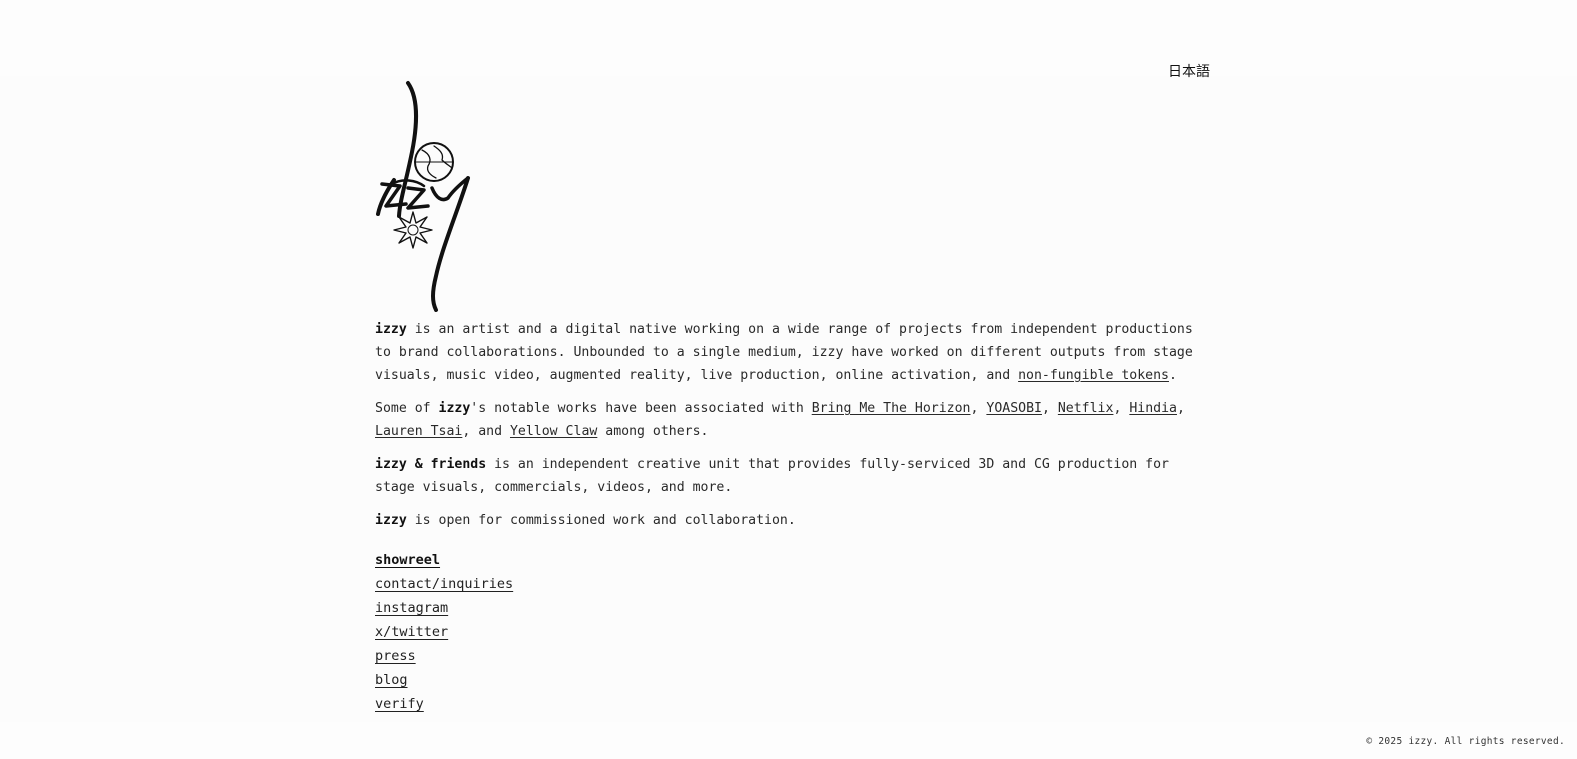 This screenshot has height=759, width=1577. I want to click on blog-link: blog, so click(444, 680).